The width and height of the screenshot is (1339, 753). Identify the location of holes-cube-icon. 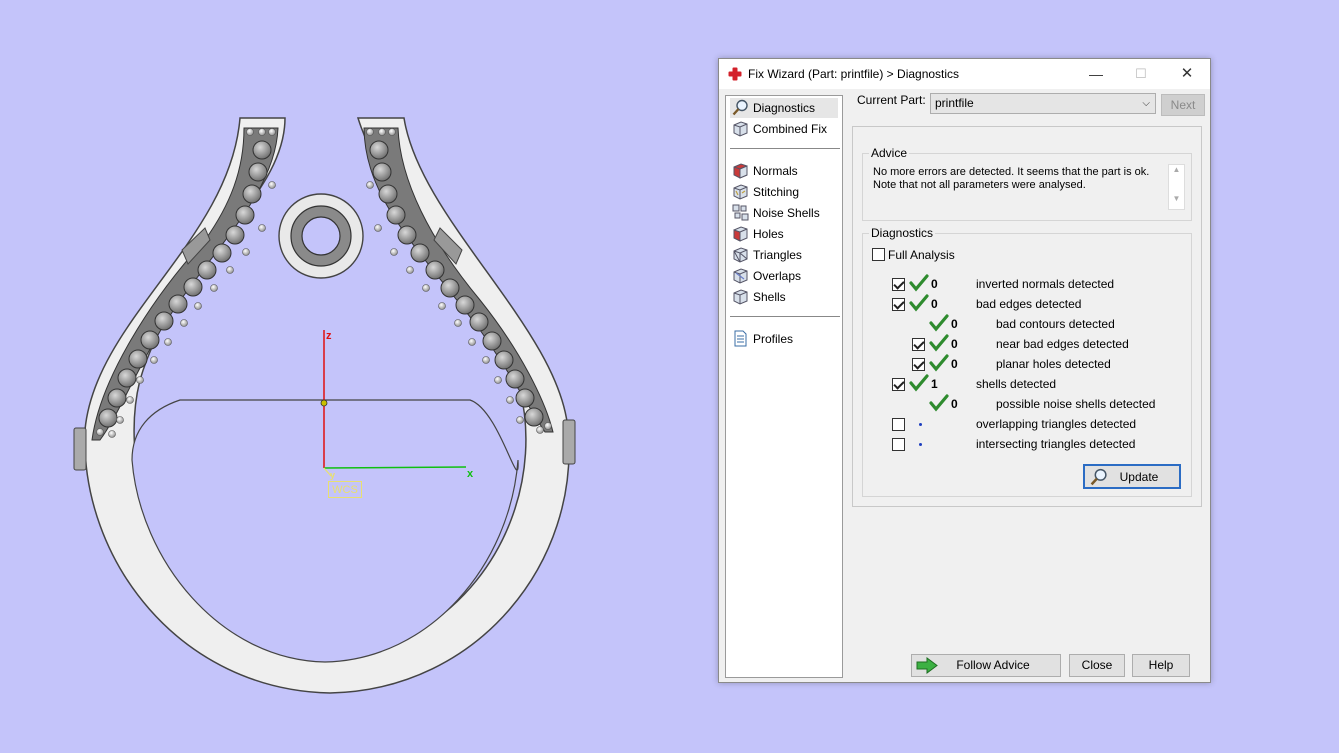
(740, 234).